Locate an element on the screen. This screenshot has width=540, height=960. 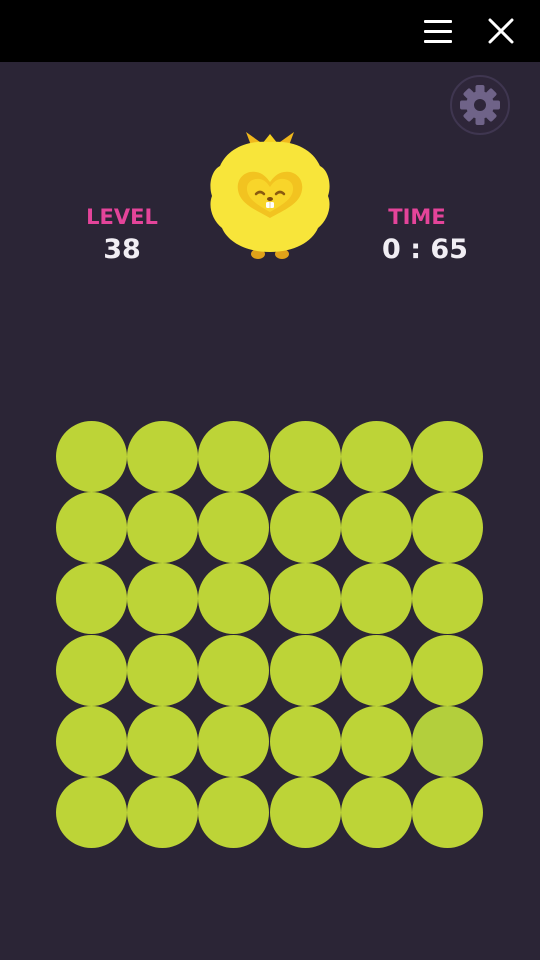
time-value: 0 : 65 is located at coordinates (425, 249).